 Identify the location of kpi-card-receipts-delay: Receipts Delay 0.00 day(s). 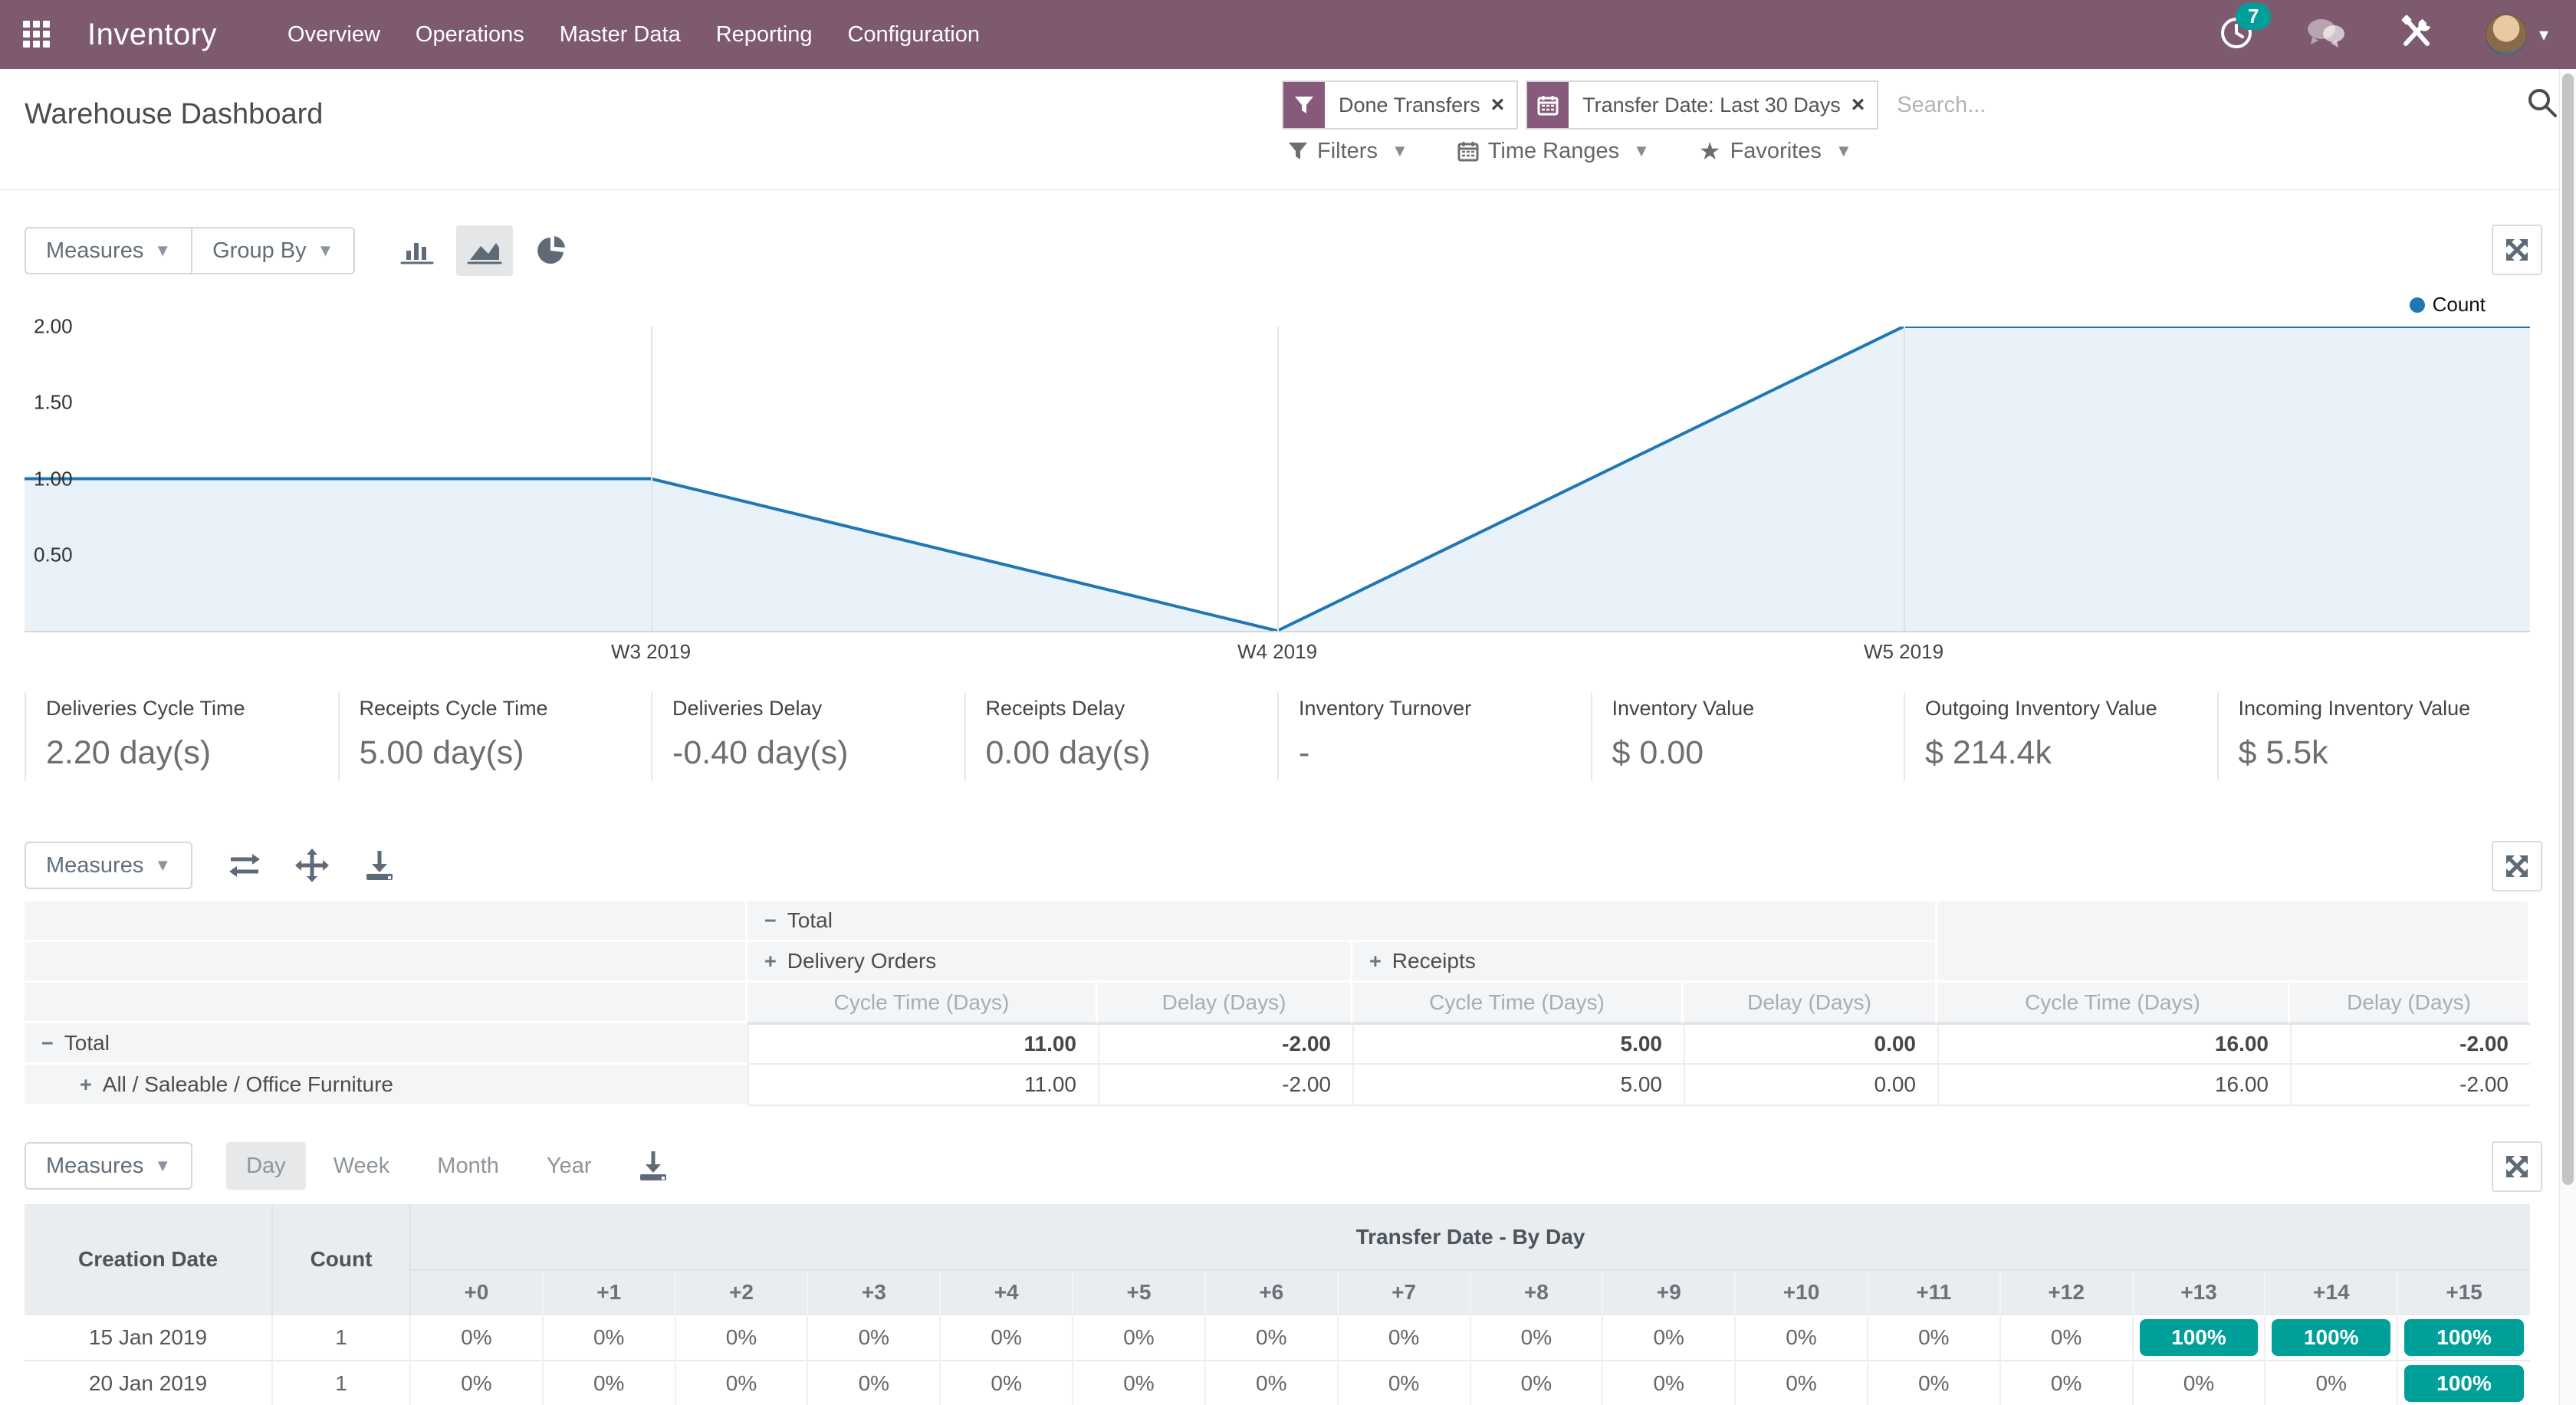
(1121, 736).